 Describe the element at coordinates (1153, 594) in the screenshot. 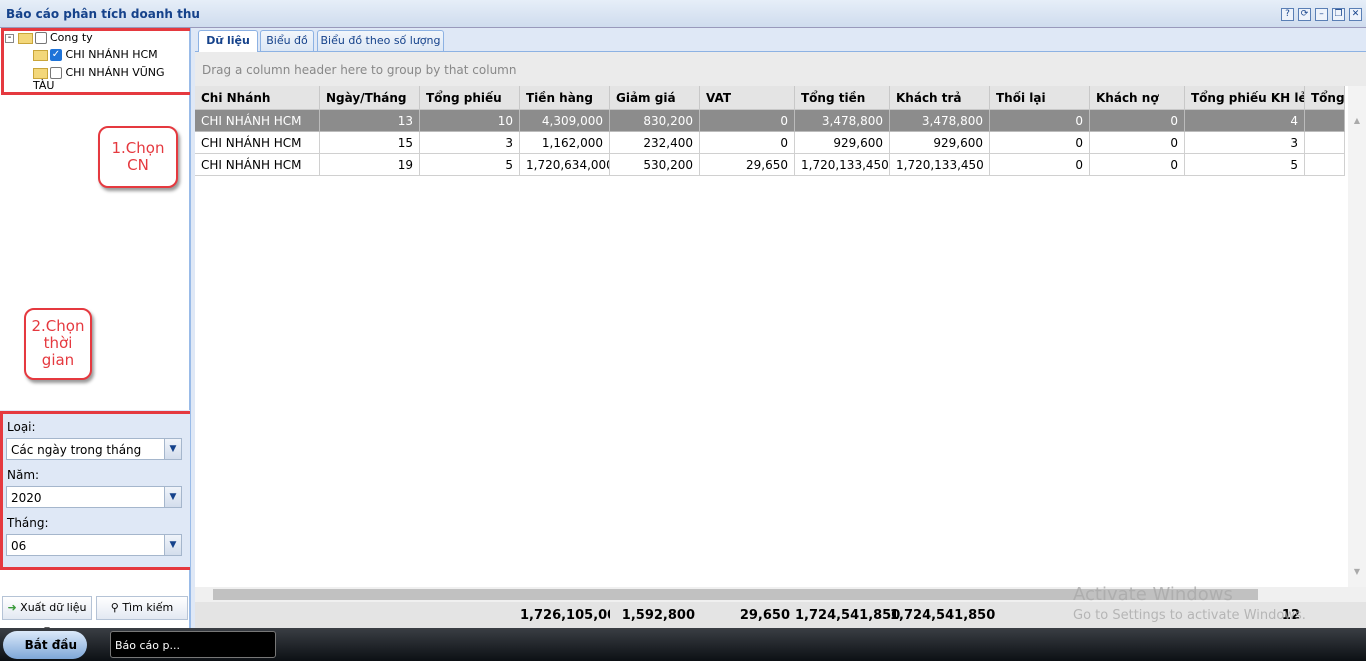

I see `activation-watermark: Activate Windows` at that location.